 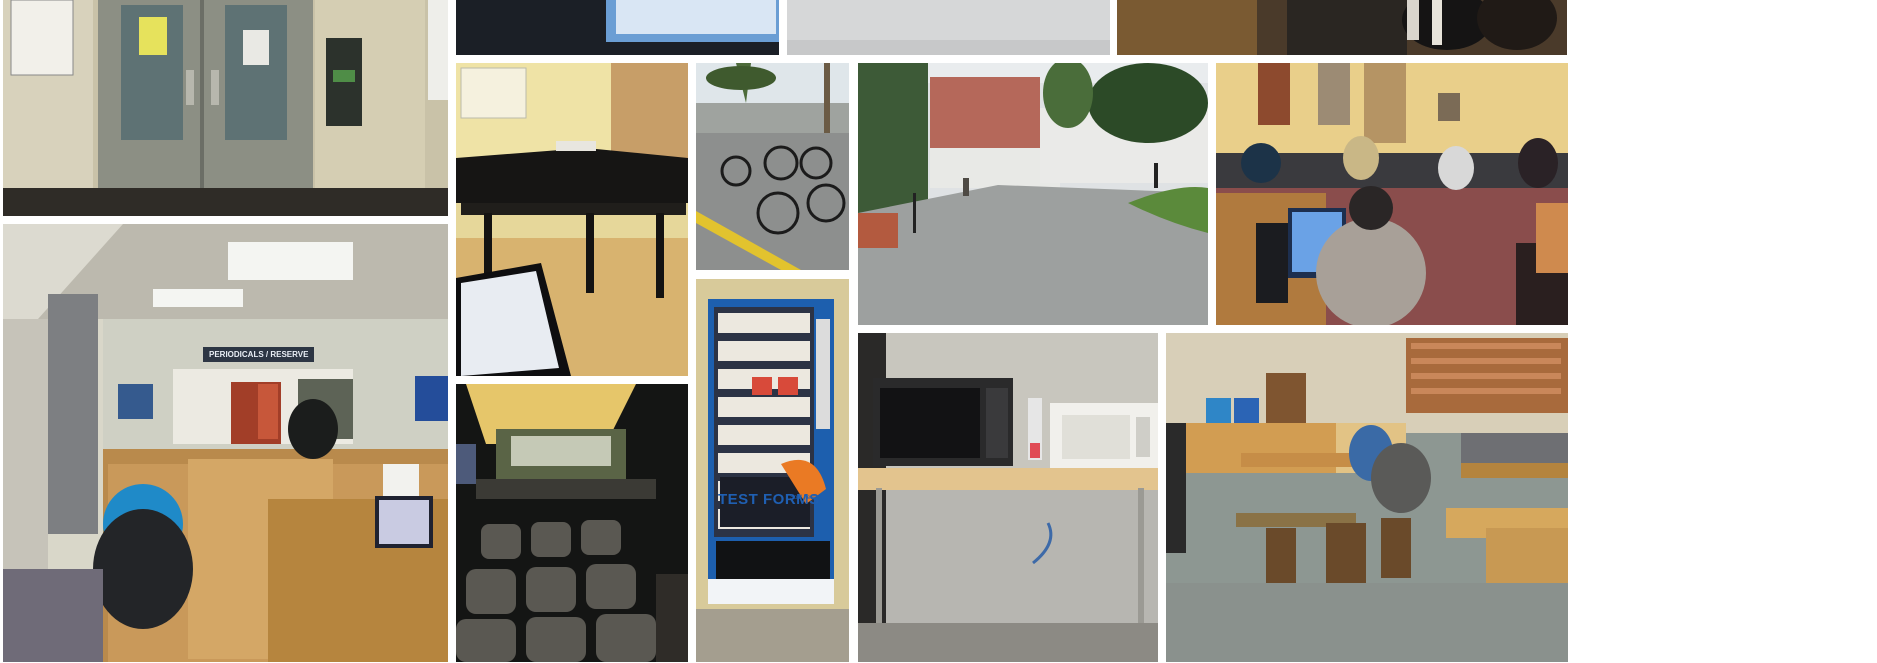 What do you see at coordinates (772, 166) in the screenshot?
I see `photo-bikes` at bounding box center [772, 166].